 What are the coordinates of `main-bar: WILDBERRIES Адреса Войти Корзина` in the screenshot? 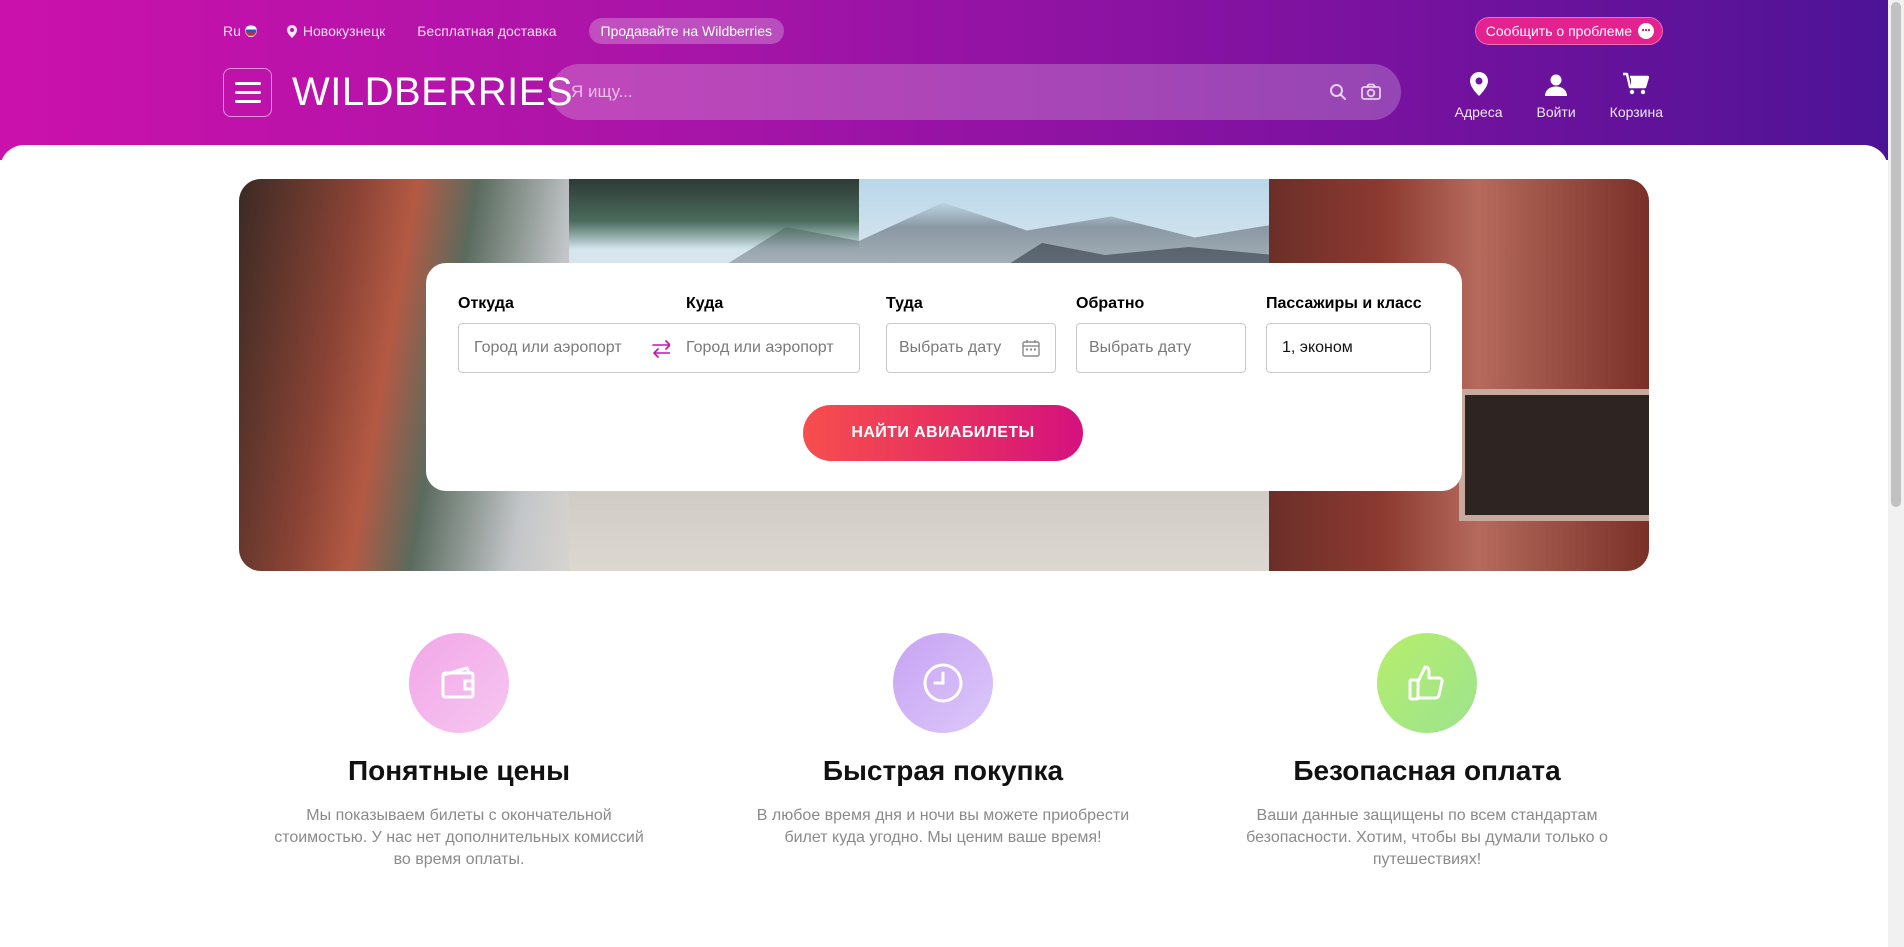 It's located at (943, 92).